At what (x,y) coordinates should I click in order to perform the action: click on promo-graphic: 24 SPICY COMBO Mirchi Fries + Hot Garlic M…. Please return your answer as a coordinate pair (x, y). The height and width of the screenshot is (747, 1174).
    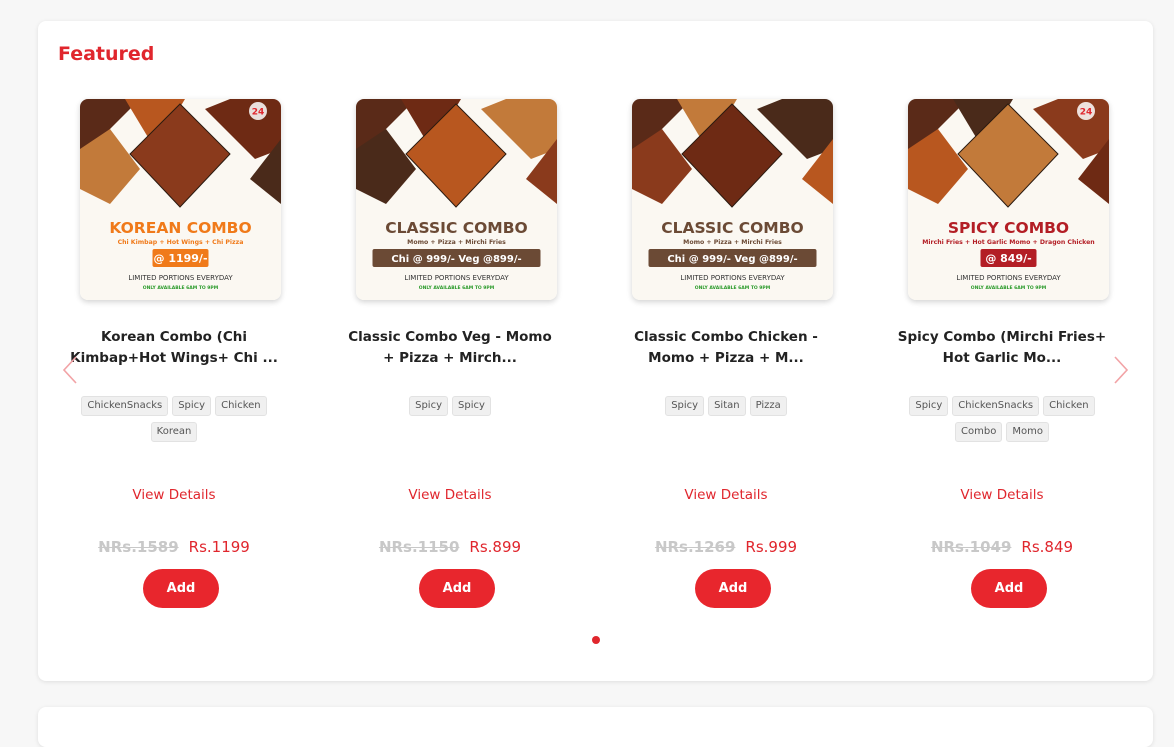
    Looking at the image, I should click on (1008, 199).